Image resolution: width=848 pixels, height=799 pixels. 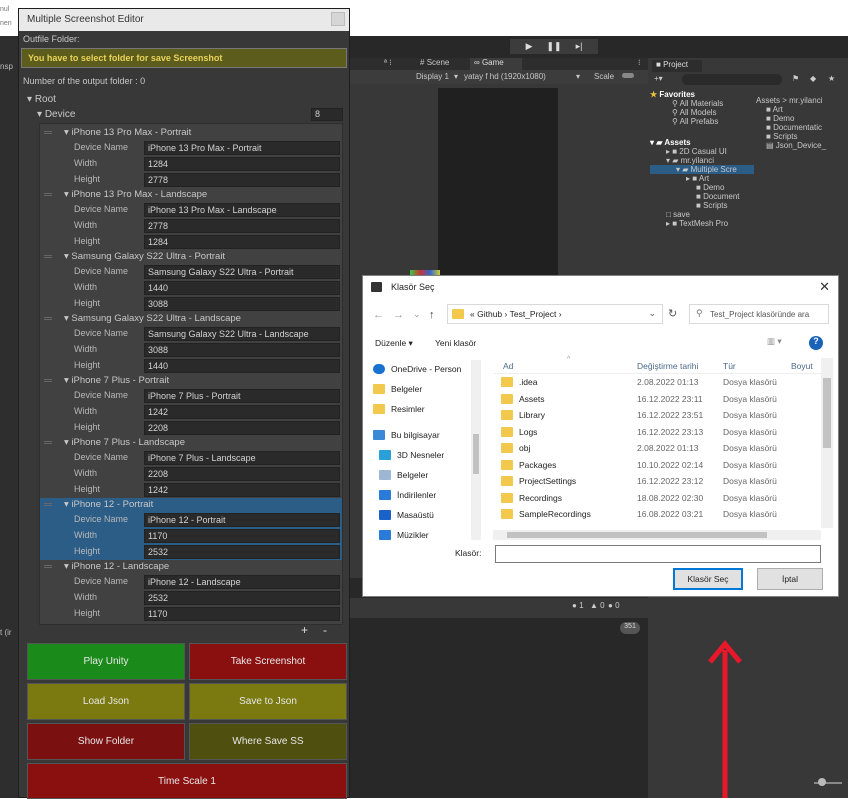 What do you see at coordinates (660, 465) in the screenshot?
I see `file-row: Packages 10.10.2022 02:14 Dosya klasörü` at bounding box center [660, 465].